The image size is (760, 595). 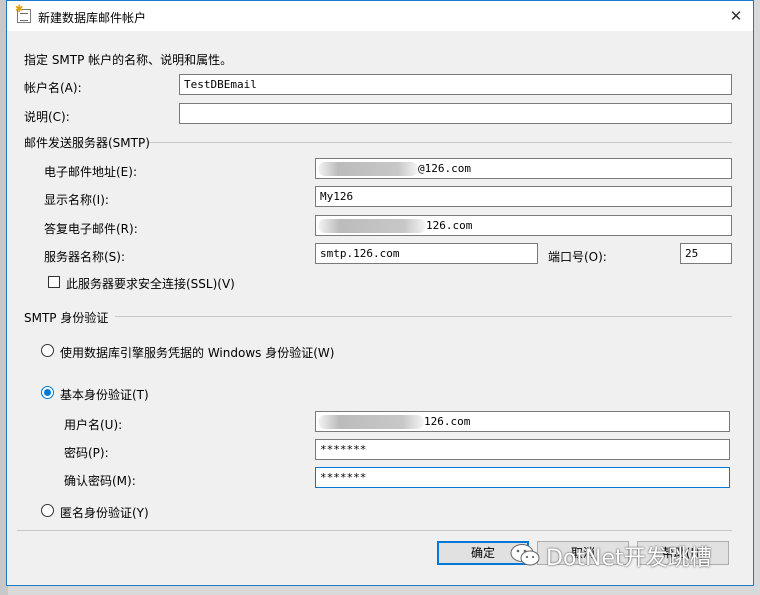 I want to click on email-address-label: 电子邮件地址(E):, so click(x=90, y=172).